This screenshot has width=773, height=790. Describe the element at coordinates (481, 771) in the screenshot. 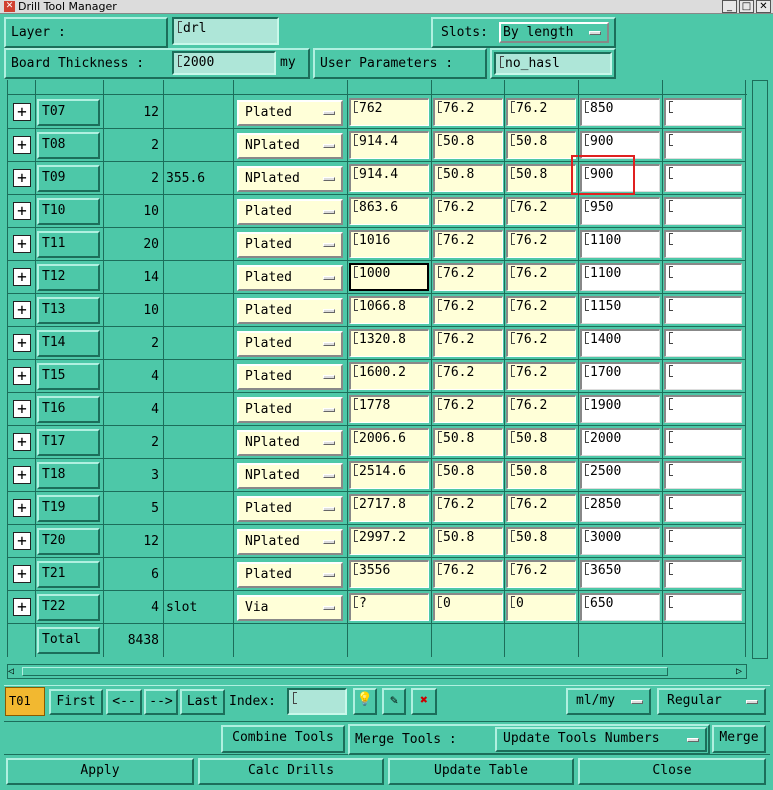

I see `update-table-button: Update Table` at that location.